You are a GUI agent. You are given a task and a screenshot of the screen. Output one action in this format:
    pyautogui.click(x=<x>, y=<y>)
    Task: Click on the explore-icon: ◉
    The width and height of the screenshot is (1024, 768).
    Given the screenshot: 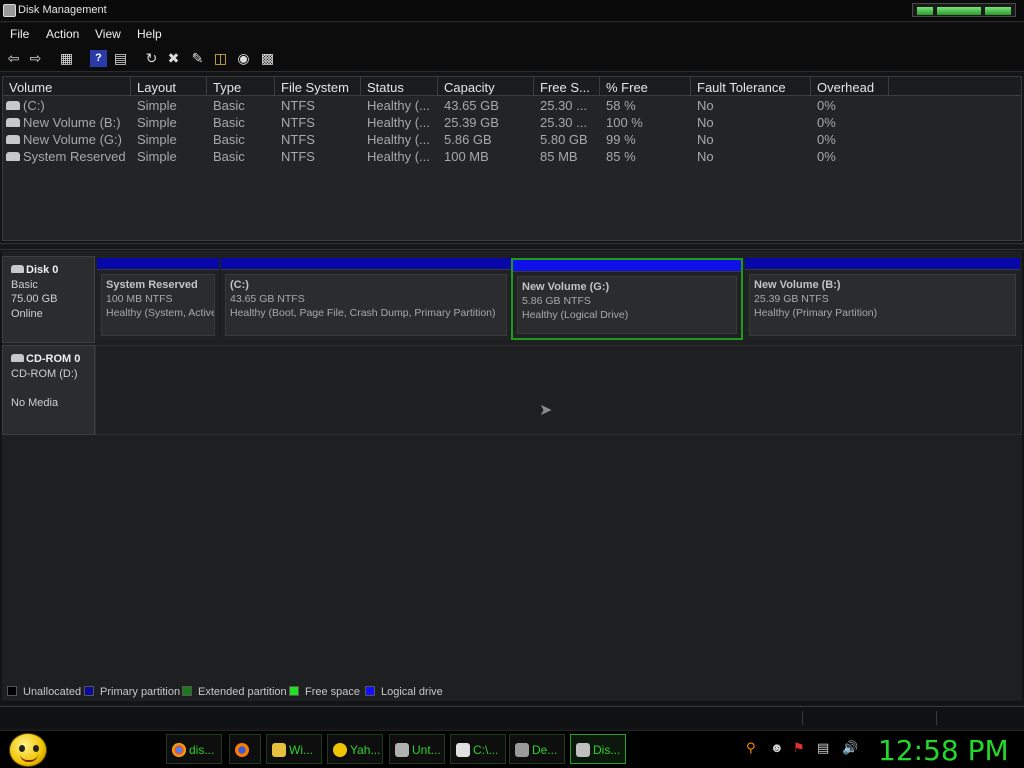 What is the action you would take?
    pyautogui.click(x=243, y=58)
    